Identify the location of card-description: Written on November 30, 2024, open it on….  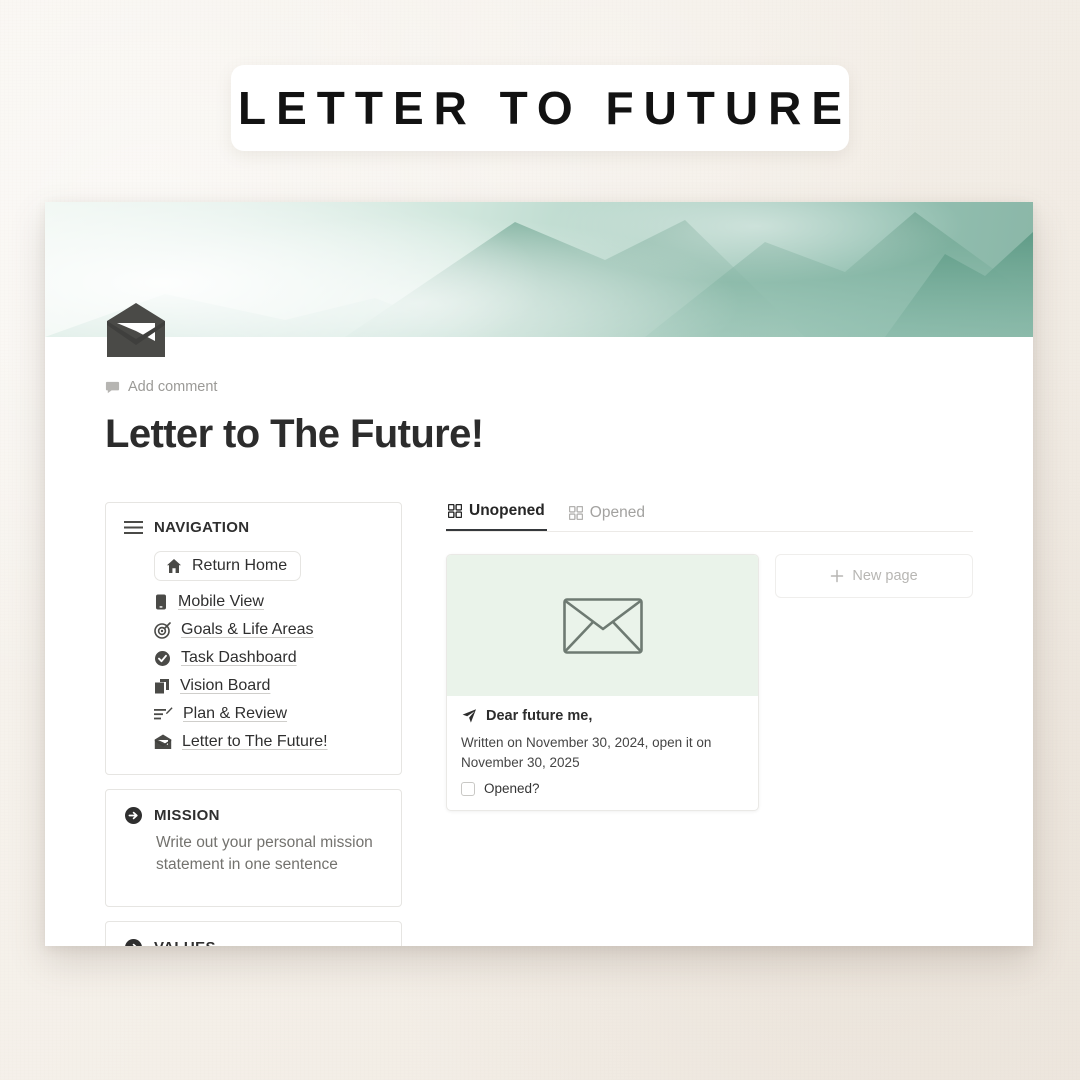
(586, 752).